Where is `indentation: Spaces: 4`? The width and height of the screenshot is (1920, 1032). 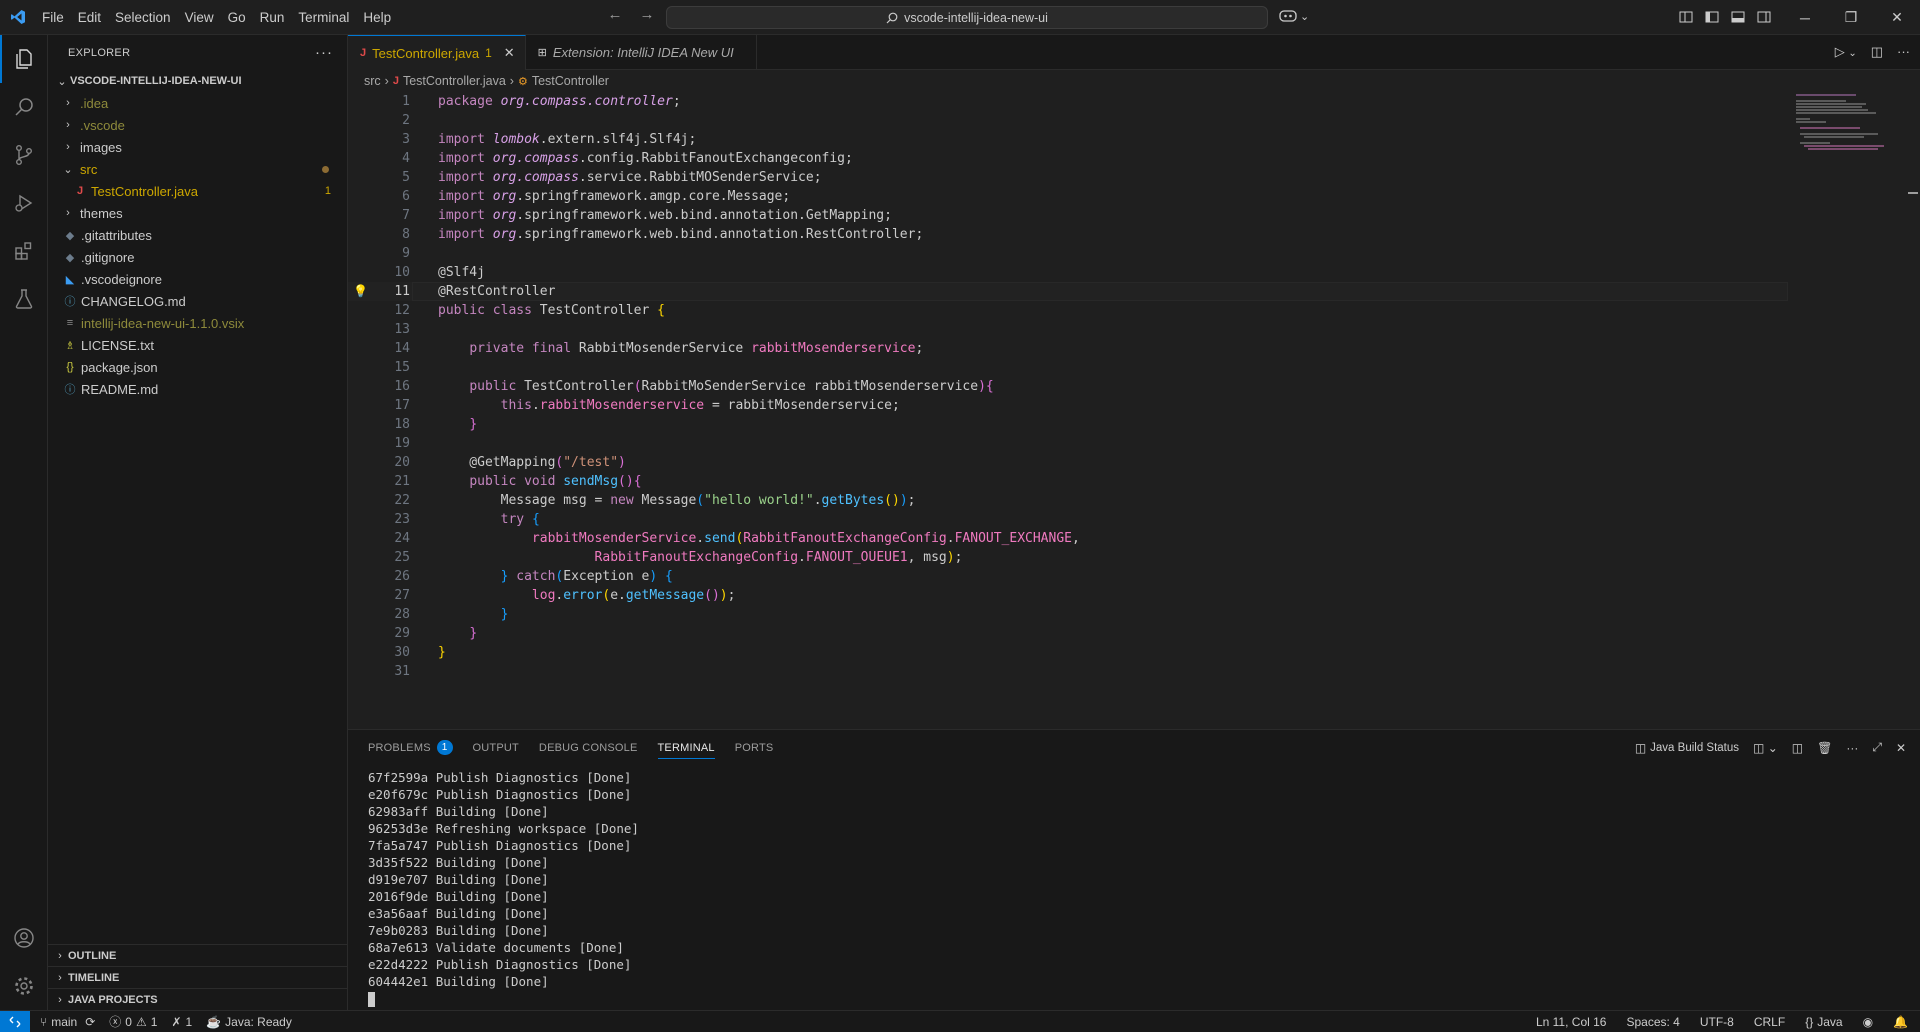 indentation: Spaces: 4 is located at coordinates (1652, 1022).